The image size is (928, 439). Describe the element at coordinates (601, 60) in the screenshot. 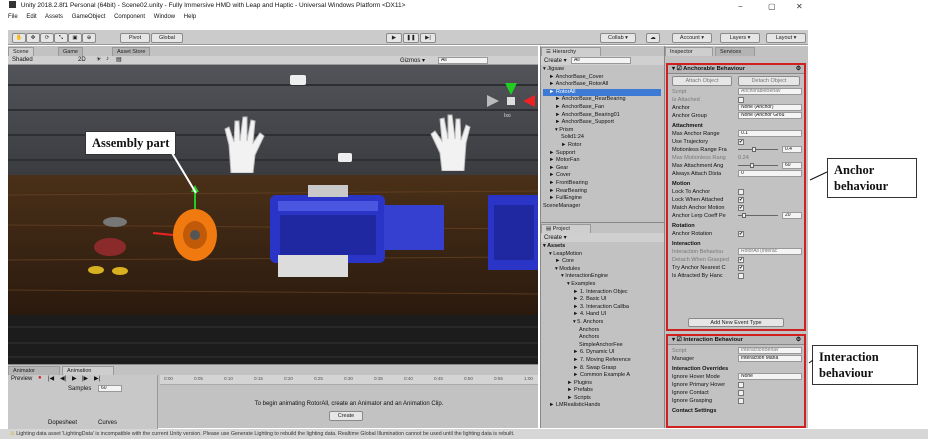

I see `hierarchy-search-input: All` at that location.